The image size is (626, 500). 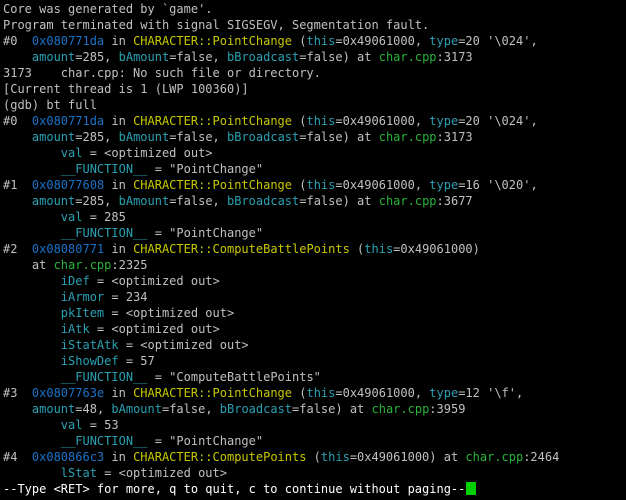 What do you see at coordinates (436, 249) in the screenshot?
I see `output-text: =0x49061000)` at bounding box center [436, 249].